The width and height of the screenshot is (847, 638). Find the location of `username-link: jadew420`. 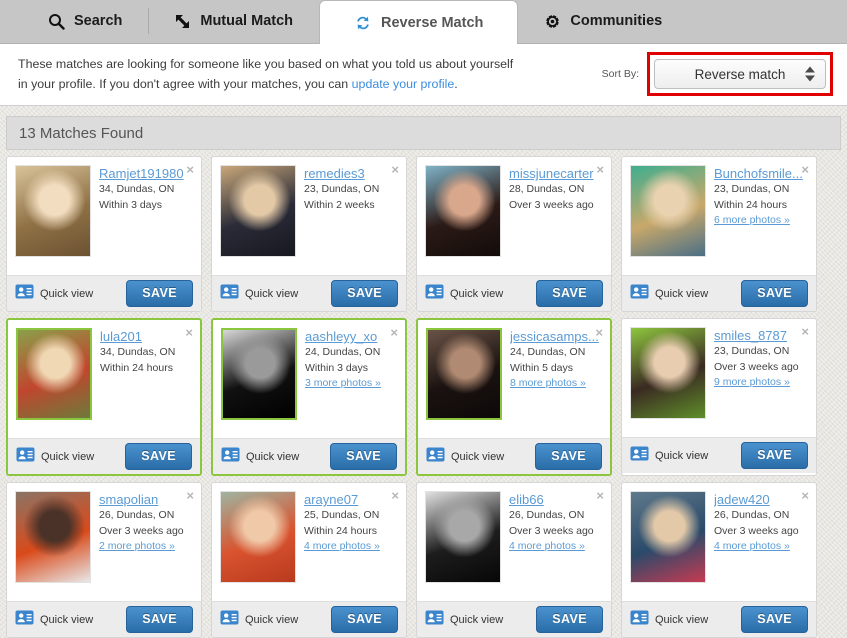

username-link: jadew420 is located at coordinates (761, 500).